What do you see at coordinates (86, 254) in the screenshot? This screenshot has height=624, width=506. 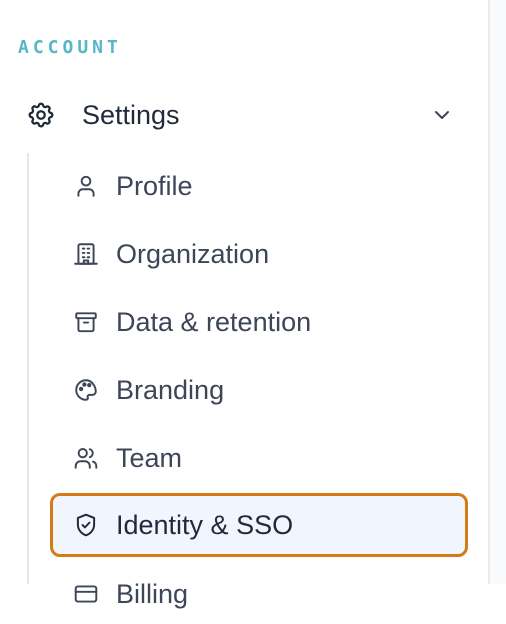 I see `building-icon` at bounding box center [86, 254].